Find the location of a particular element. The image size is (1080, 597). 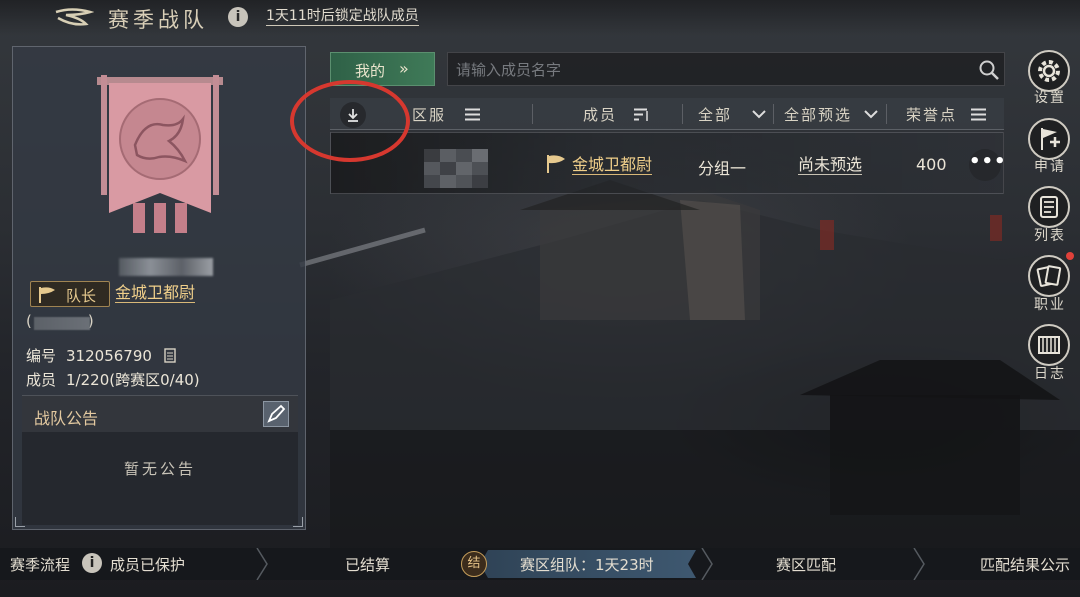

filter-all: 全部 is located at coordinates (715, 114).